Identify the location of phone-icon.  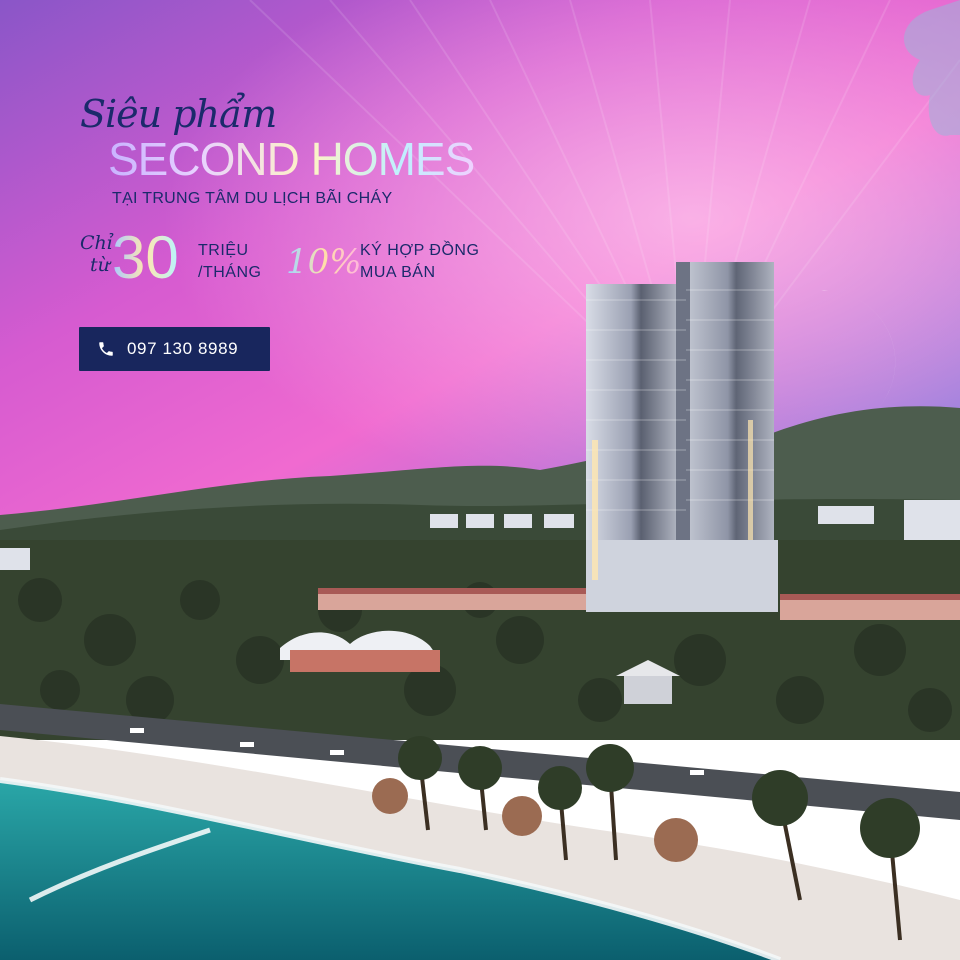
(106, 349).